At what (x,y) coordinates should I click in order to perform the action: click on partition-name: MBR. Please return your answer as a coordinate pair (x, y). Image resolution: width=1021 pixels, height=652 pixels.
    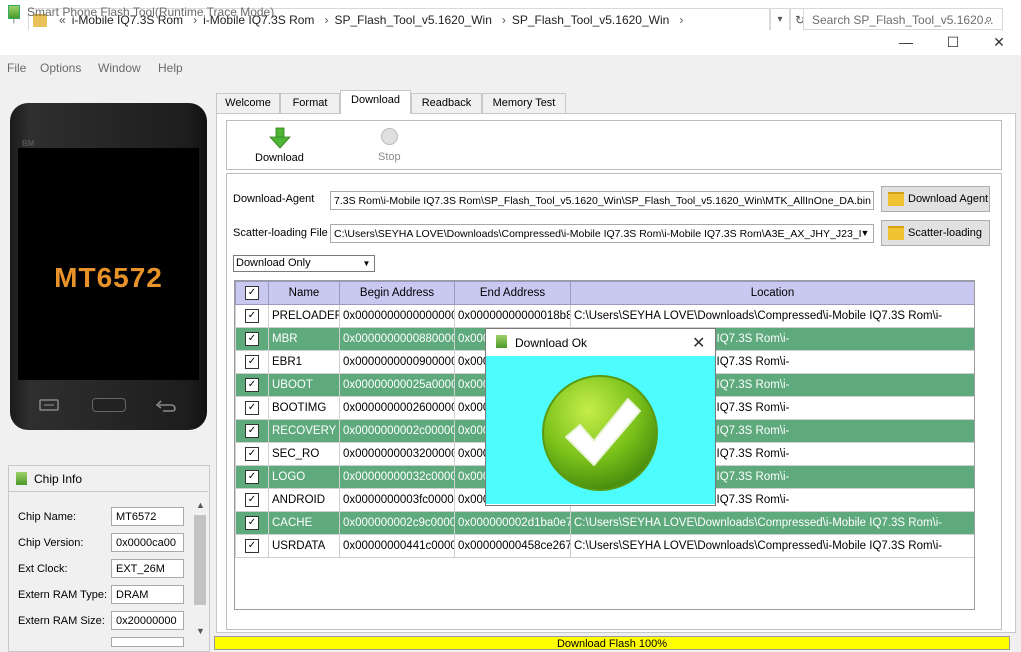
    Looking at the image, I should click on (304, 339).